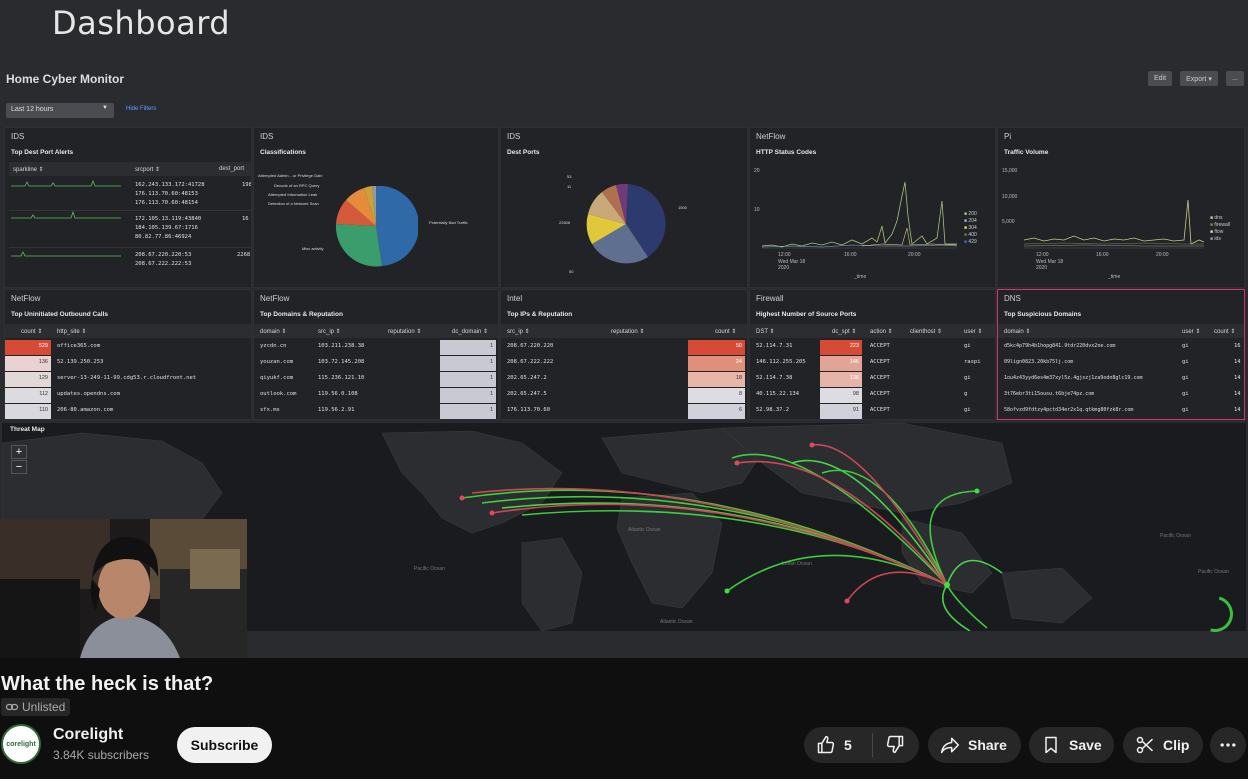 The width and height of the screenshot is (1248, 779). What do you see at coordinates (28, 411) in the screenshot?
I see `count-cell: 110` at bounding box center [28, 411].